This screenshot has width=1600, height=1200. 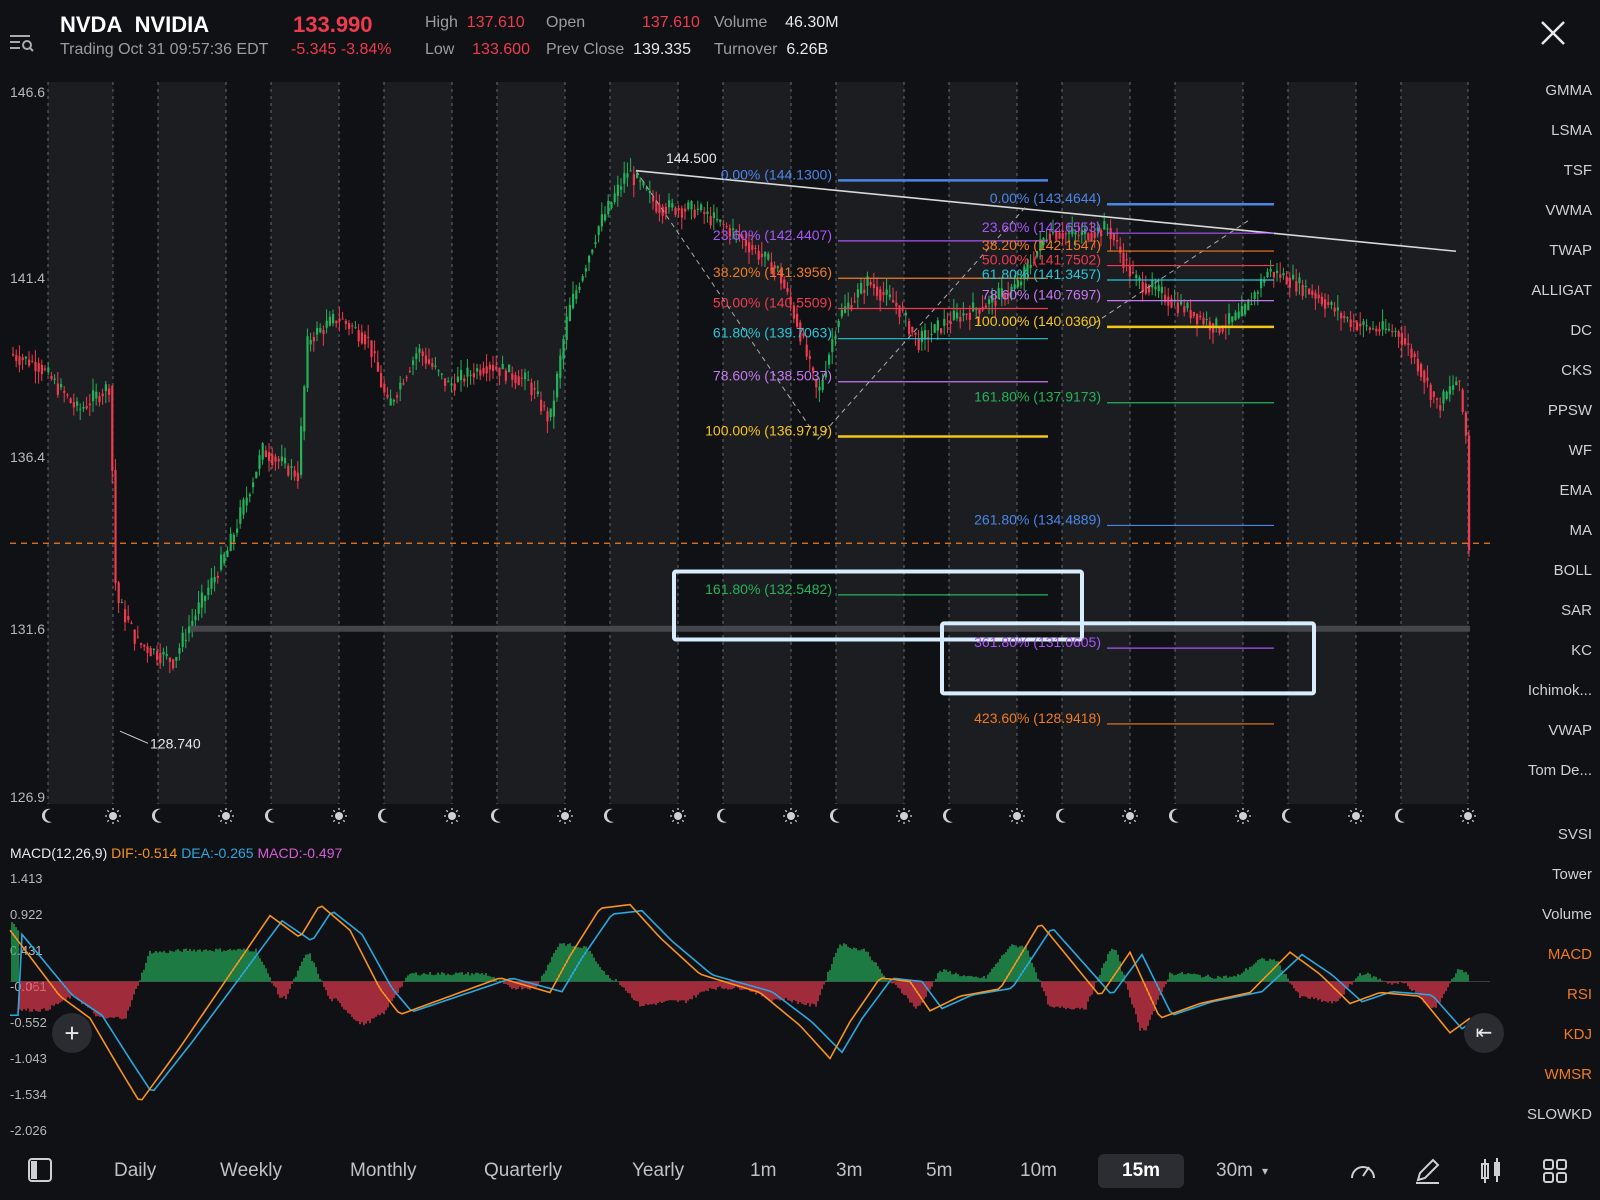 What do you see at coordinates (1141, 1171) in the screenshot?
I see `timeframe-15m: 15m` at bounding box center [1141, 1171].